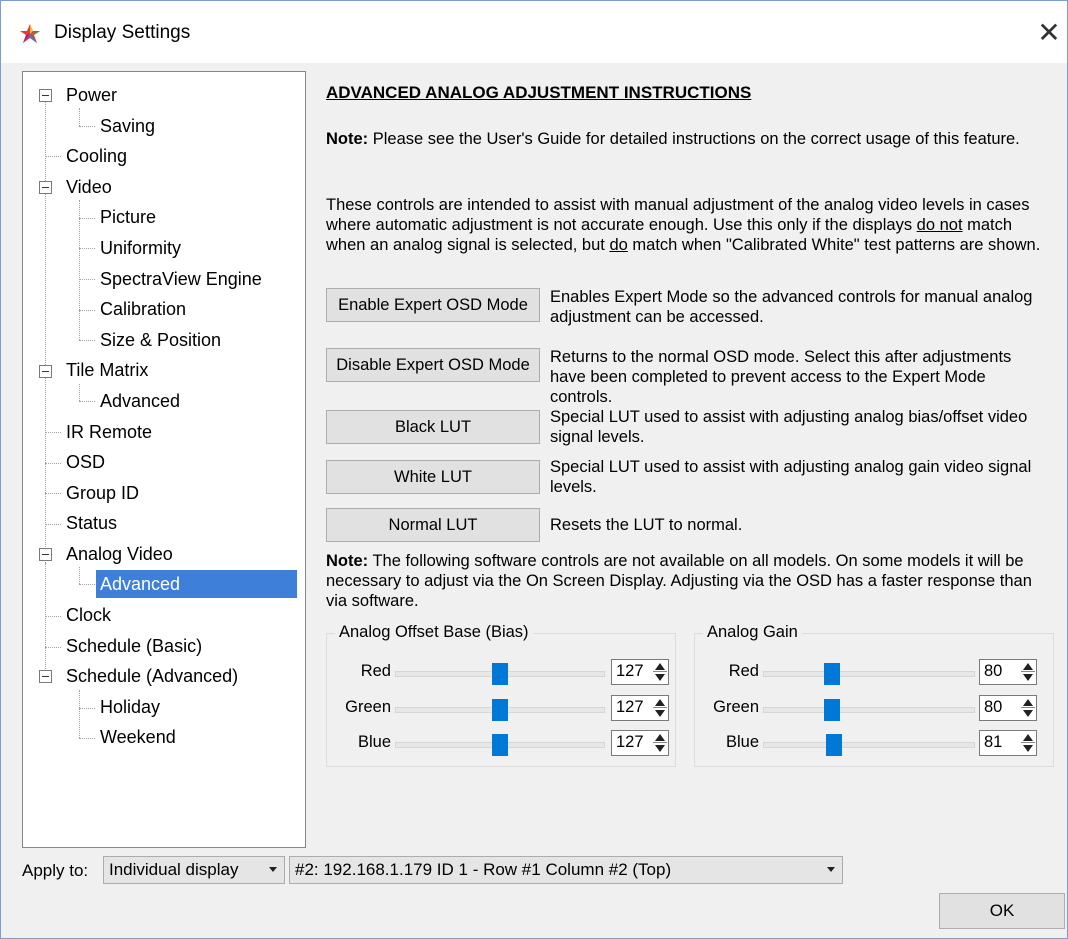 Image resolution: width=1068 pixels, height=939 pixels. I want to click on offset-blue-slider, so click(500, 745).